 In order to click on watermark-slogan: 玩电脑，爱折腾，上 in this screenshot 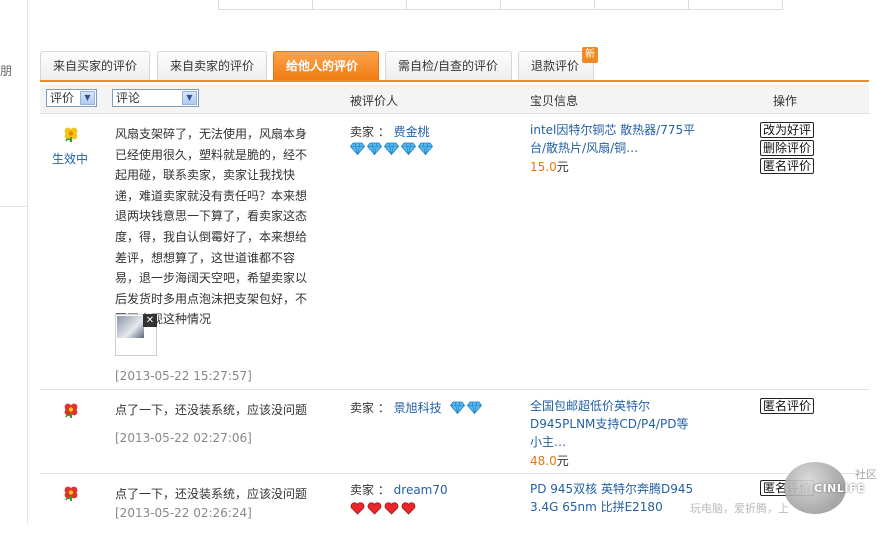, I will do `click(739, 508)`.